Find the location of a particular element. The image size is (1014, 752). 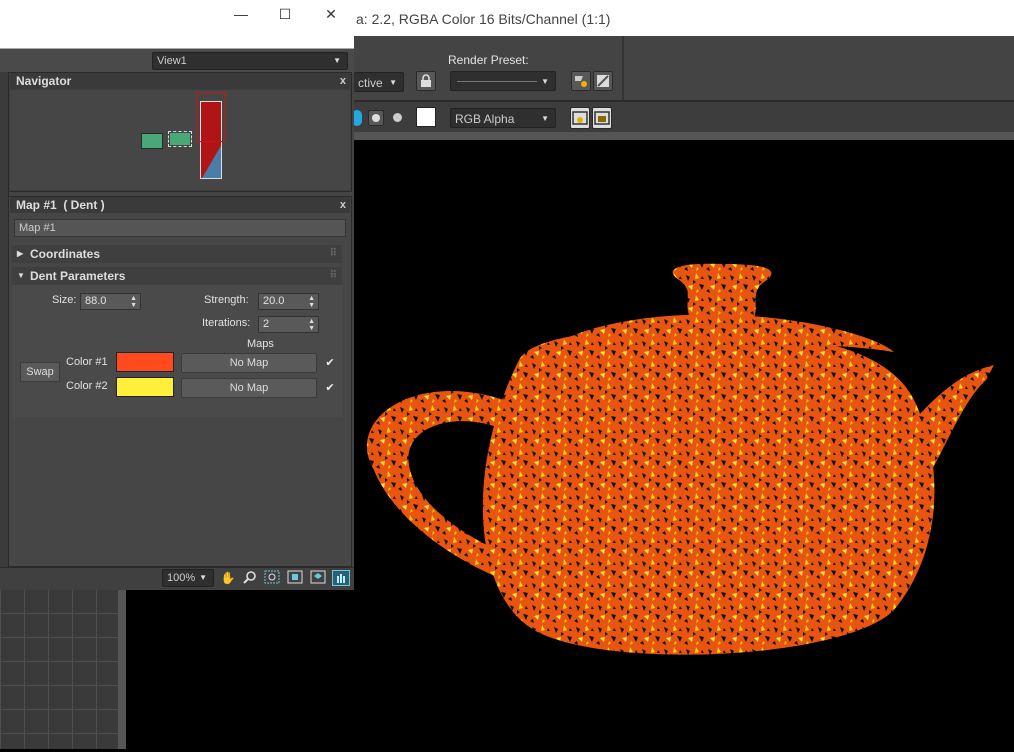

zoom-region-icon is located at coordinates (272, 578).